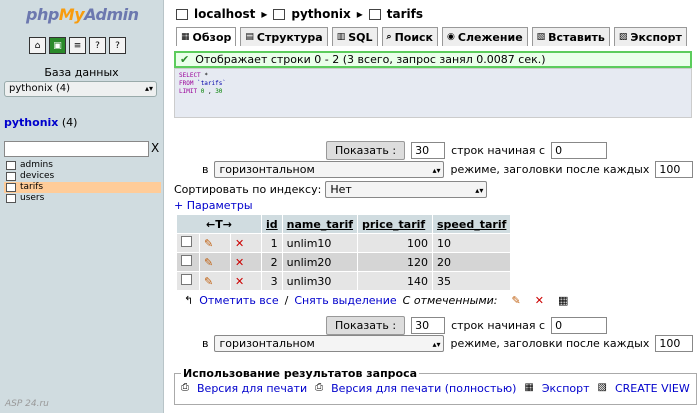 The width and height of the screenshot is (700, 413). Describe the element at coordinates (345, 300) in the screenshot. I see `uncheck-all-link: Снять выделение` at that location.